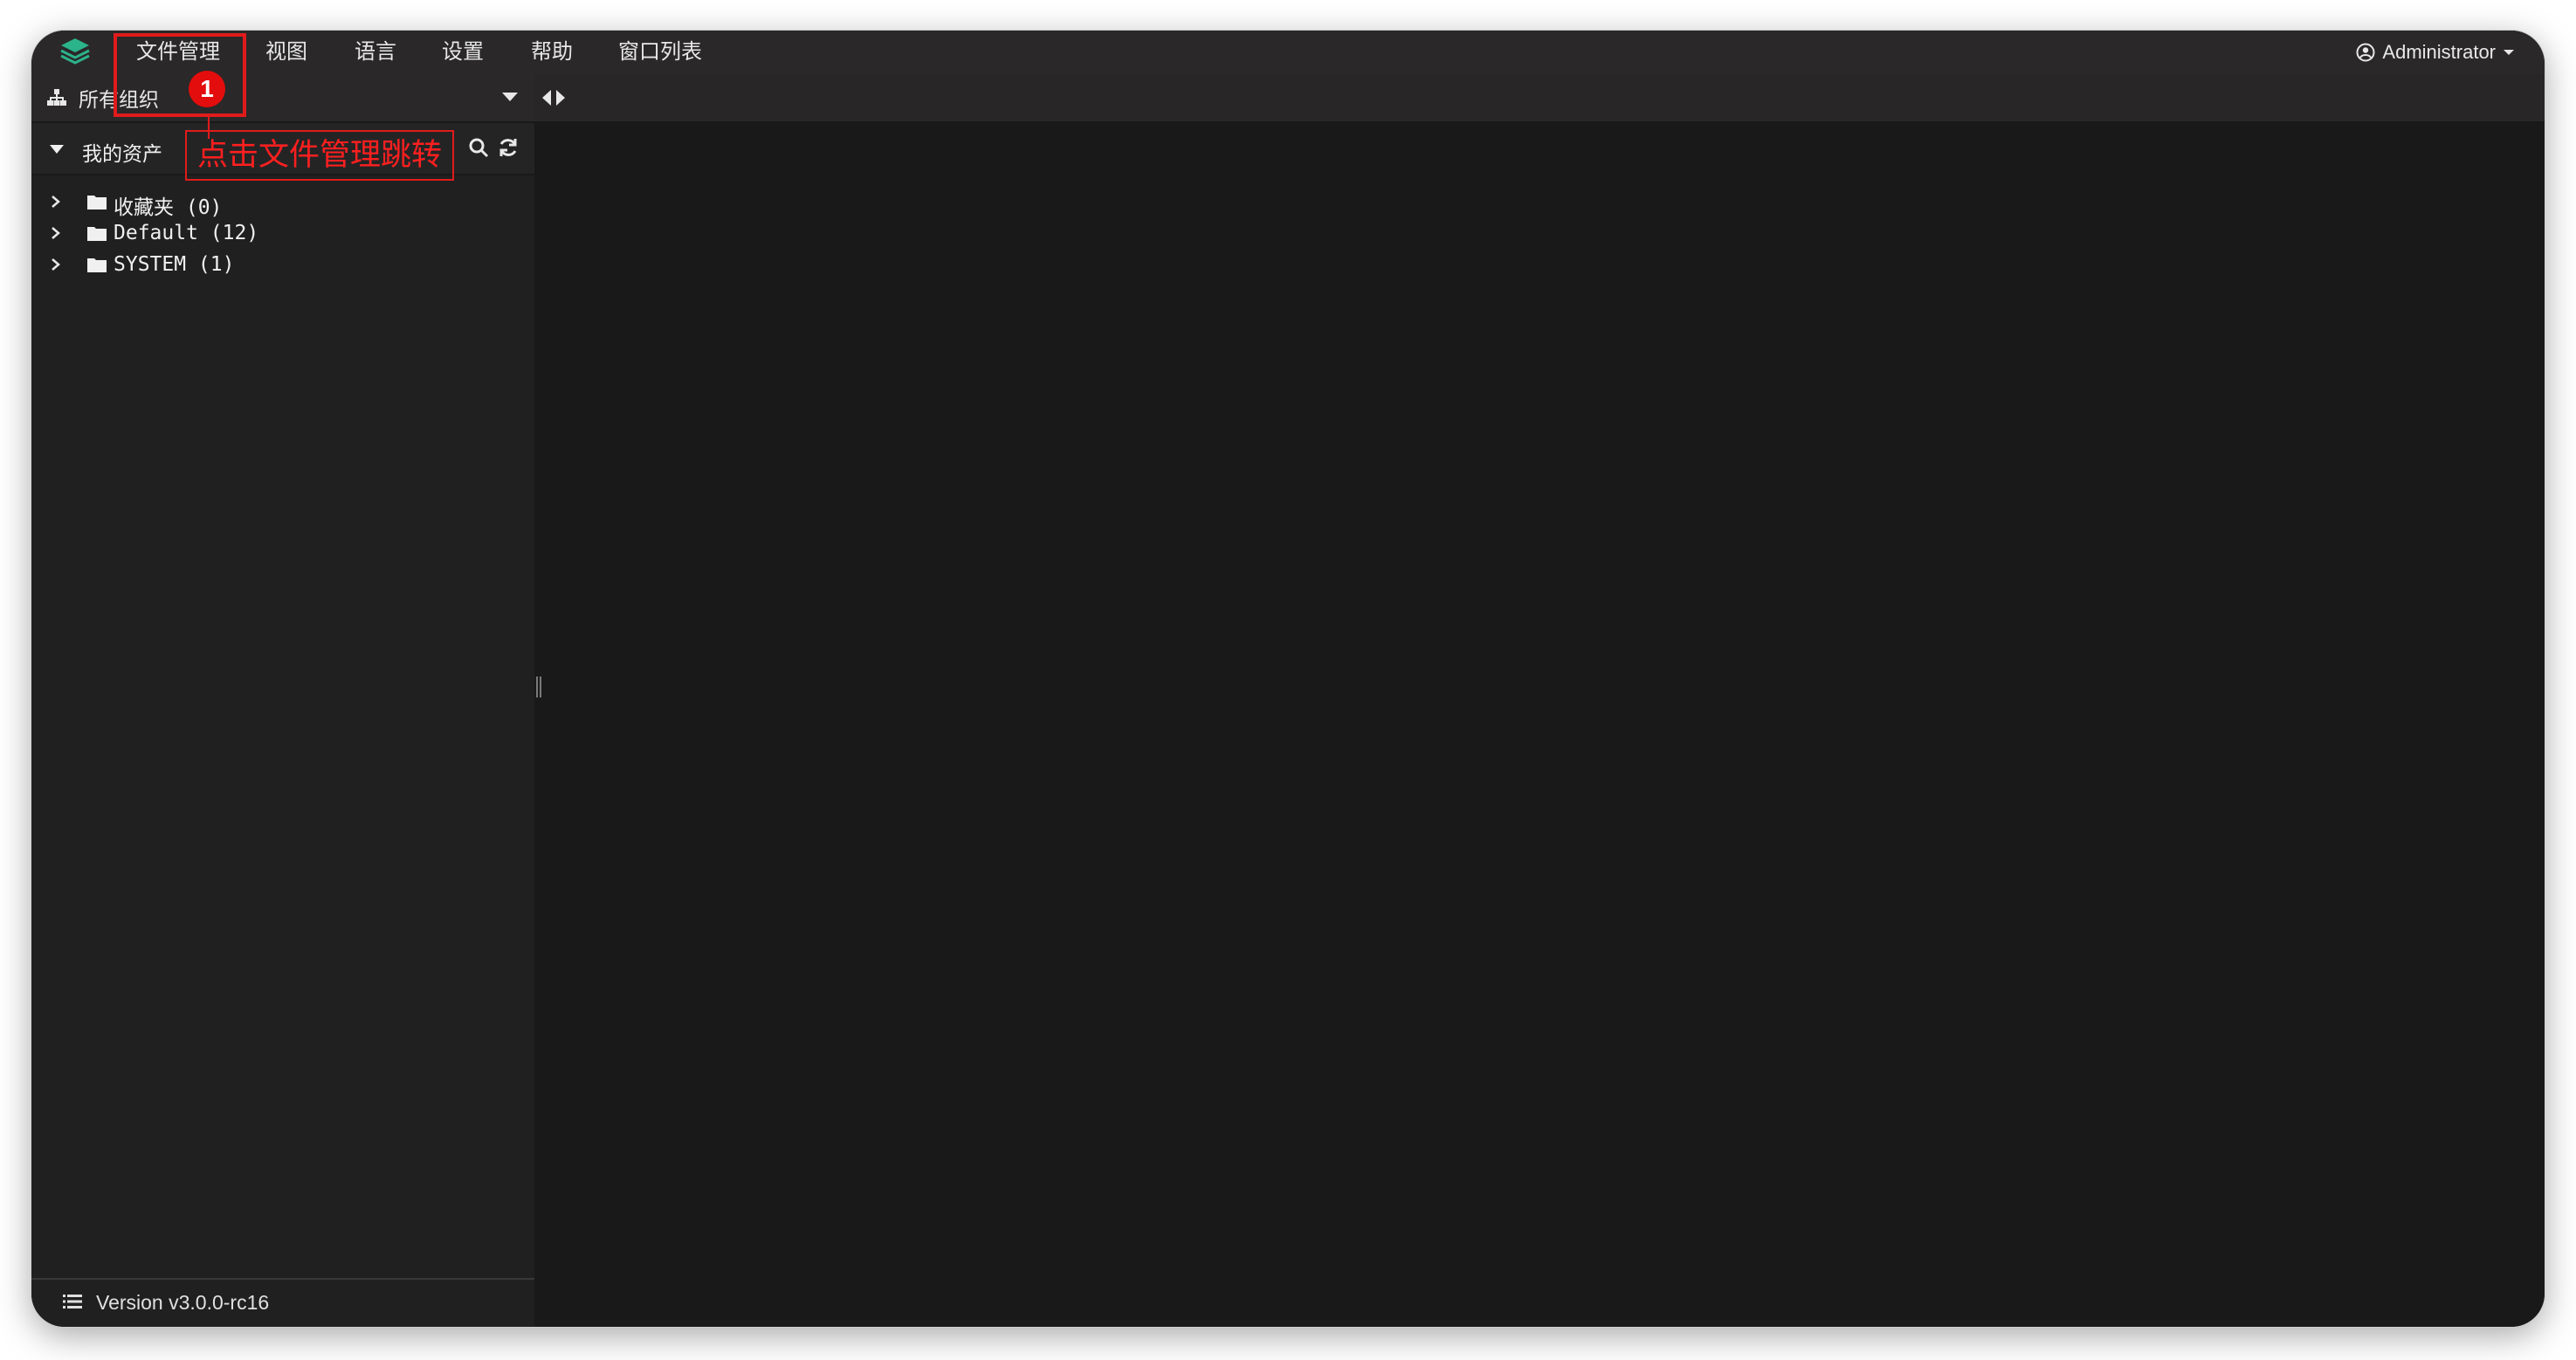 This screenshot has height=1360, width=2576. What do you see at coordinates (552, 52) in the screenshot?
I see `menu-help: 帮助` at bounding box center [552, 52].